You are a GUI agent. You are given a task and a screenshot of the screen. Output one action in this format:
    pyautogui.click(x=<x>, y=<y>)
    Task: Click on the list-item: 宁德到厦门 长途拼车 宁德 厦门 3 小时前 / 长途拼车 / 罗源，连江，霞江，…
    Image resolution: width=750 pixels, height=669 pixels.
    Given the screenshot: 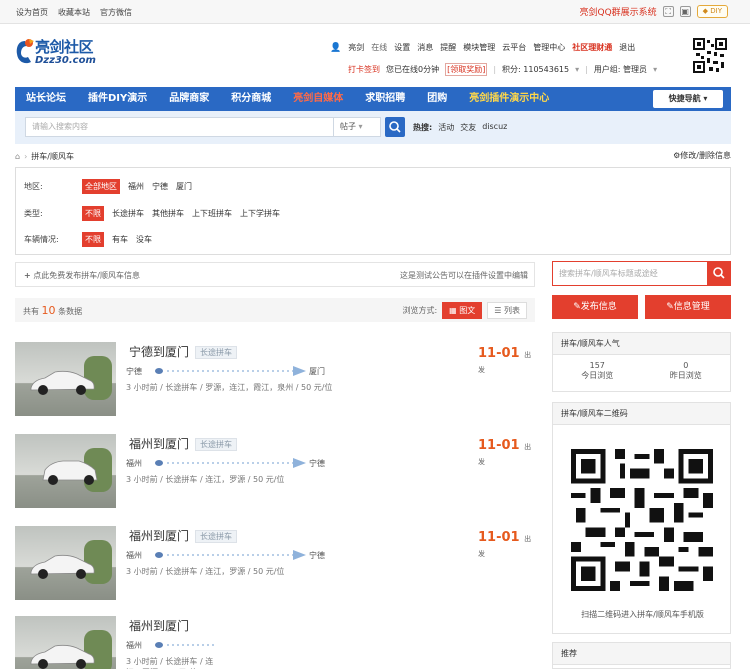 What is the action you would take?
    pyautogui.click(x=275, y=382)
    